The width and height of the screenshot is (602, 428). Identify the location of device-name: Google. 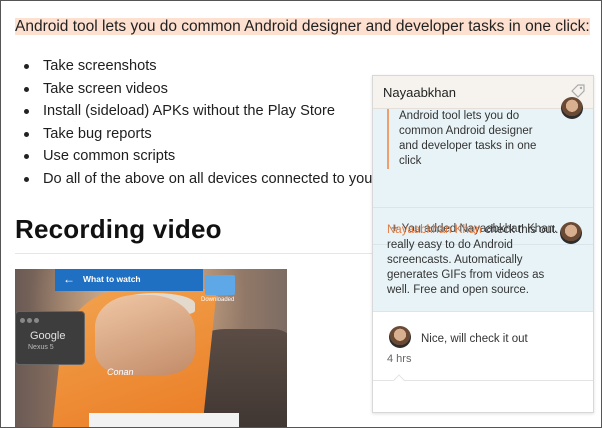
(48, 336).